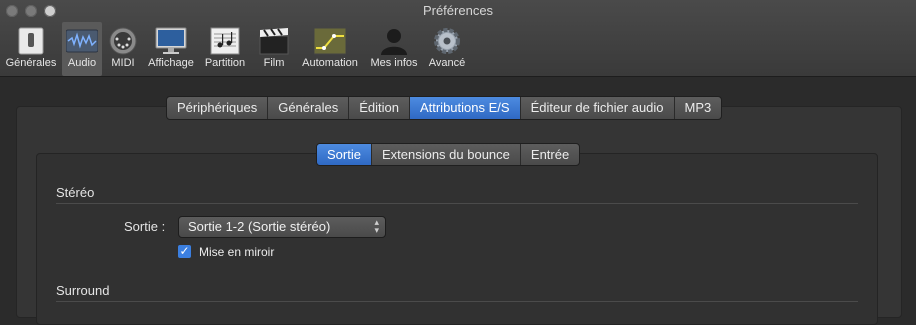 This screenshot has width=916, height=325. I want to click on surround-divider, so click(457, 301).